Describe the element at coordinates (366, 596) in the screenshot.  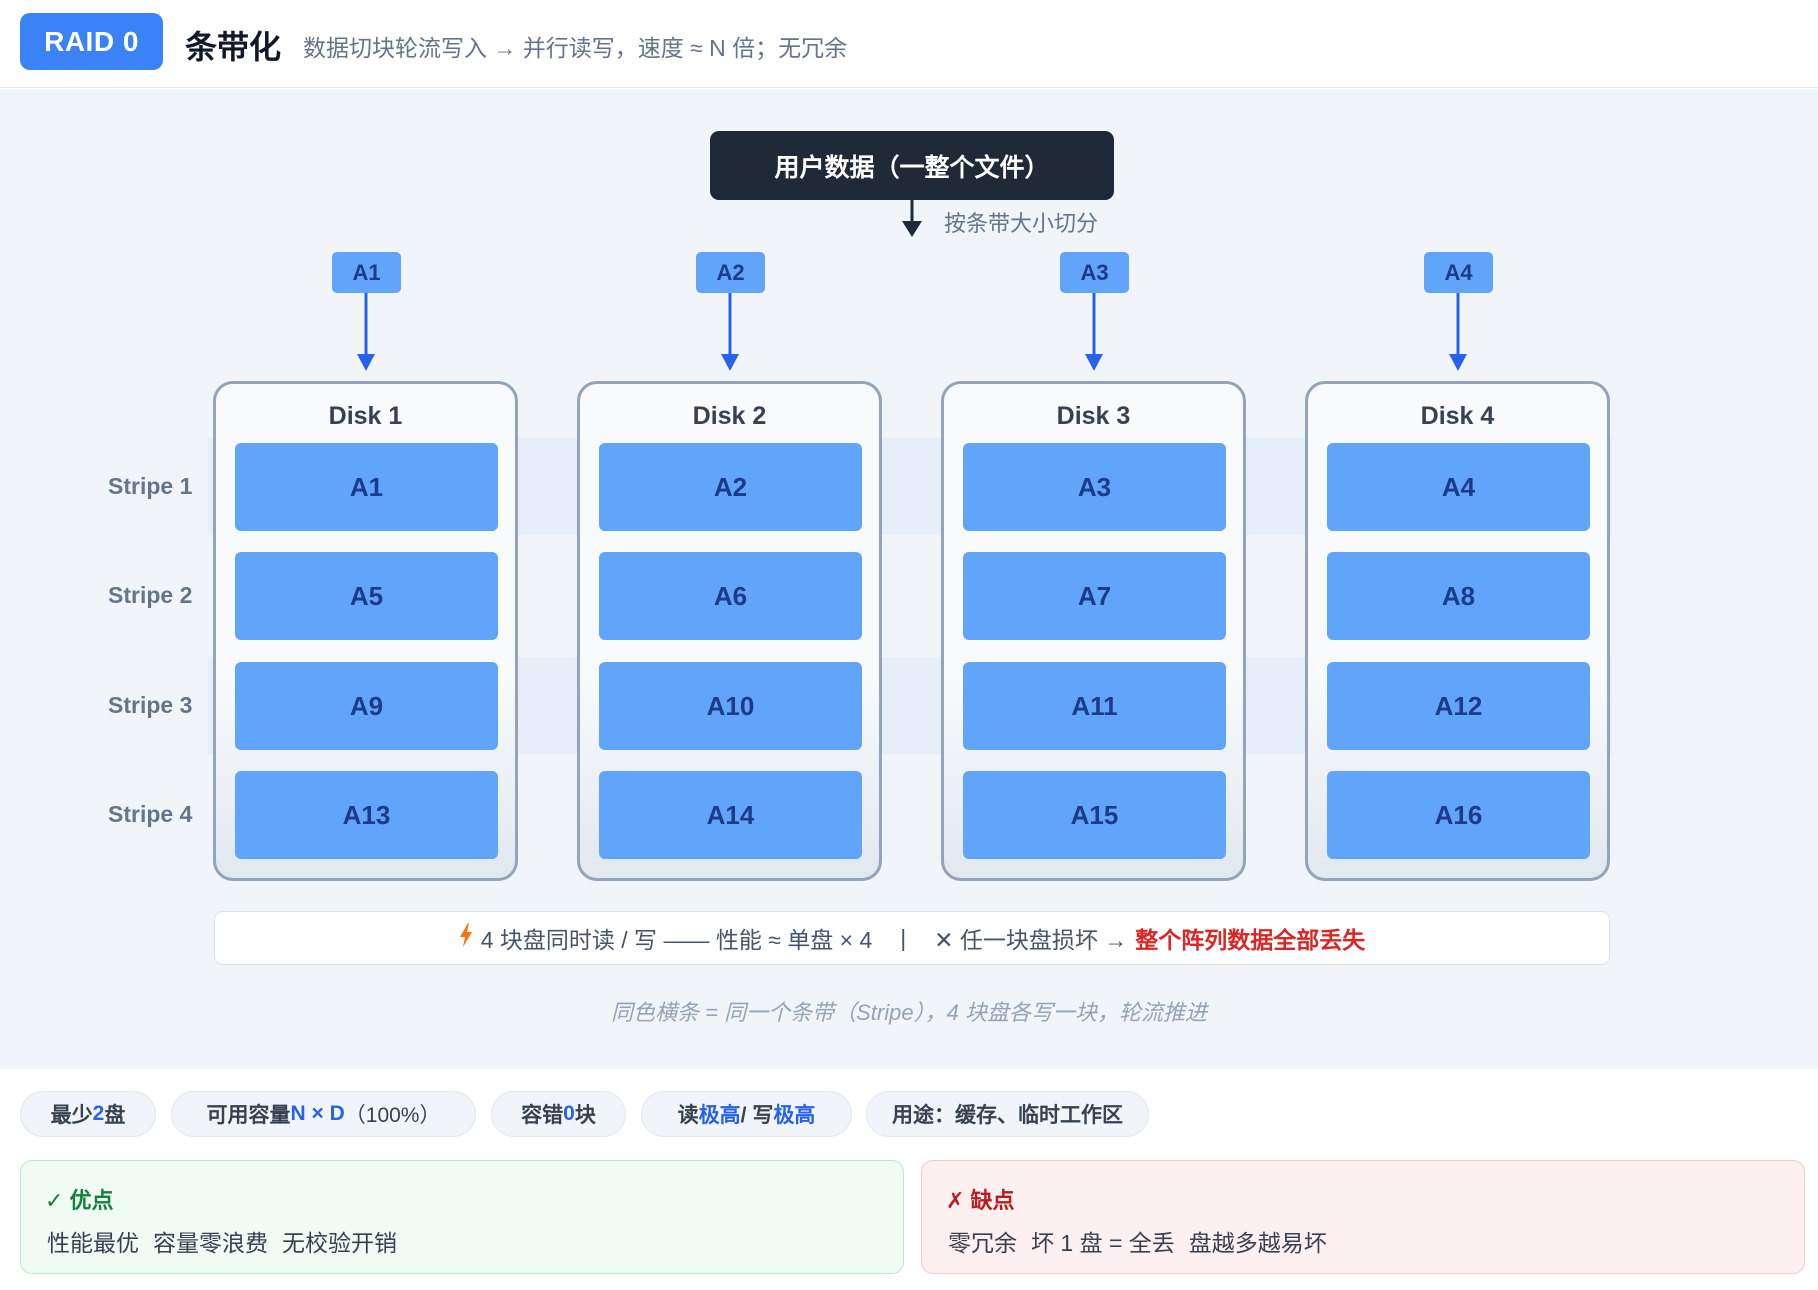
I see `data-block: A5` at that location.